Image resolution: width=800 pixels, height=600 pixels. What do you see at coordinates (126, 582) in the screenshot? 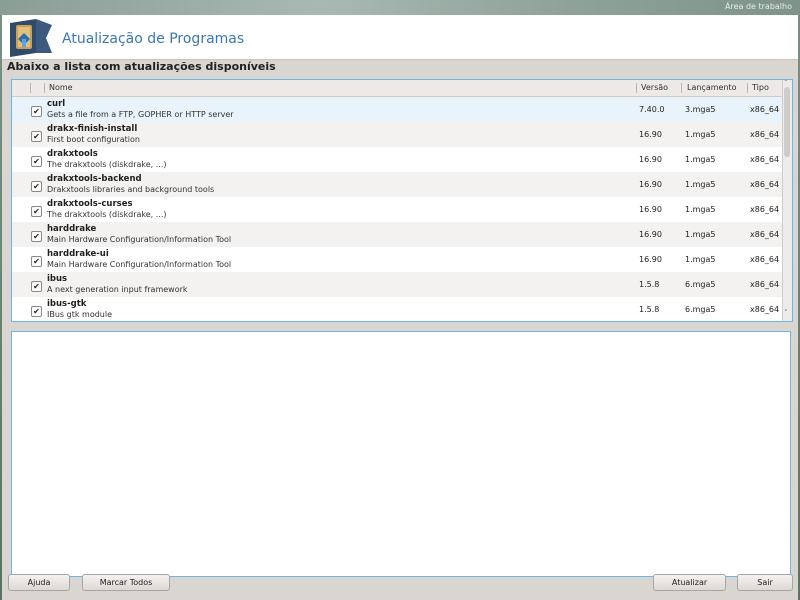
I see `select-all-button: Marcar Todos` at bounding box center [126, 582].